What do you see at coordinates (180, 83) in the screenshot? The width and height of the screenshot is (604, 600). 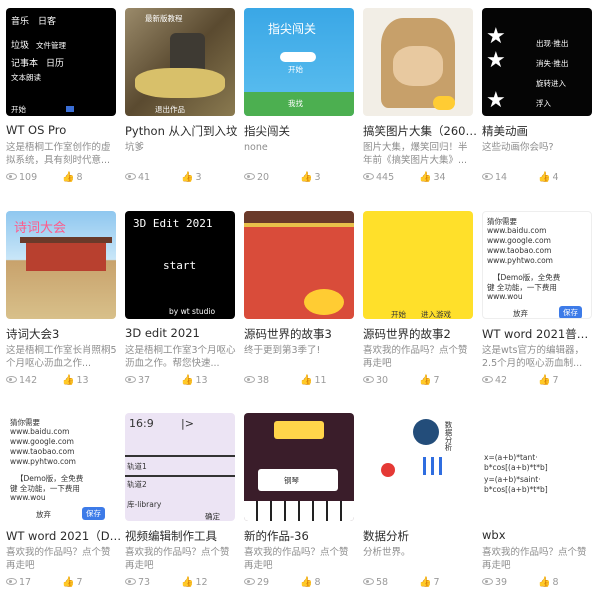 I see `snake-coil` at bounding box center [180, 83].